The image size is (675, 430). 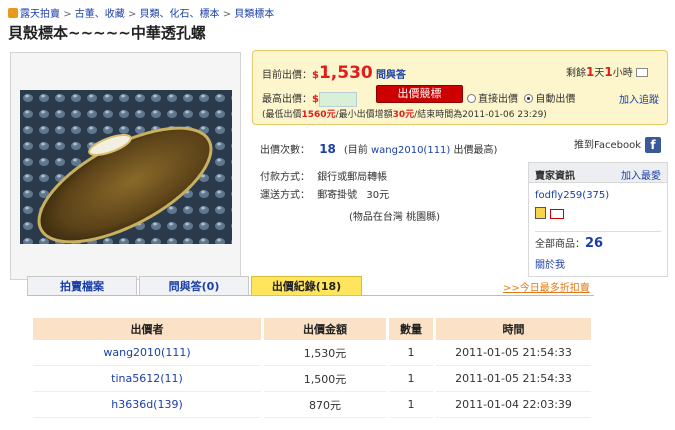 What do you see at coordinates (147, 404) in the screenshot?
I see `bidder-link: h3636d(139)` at bounding box center [147, 404].